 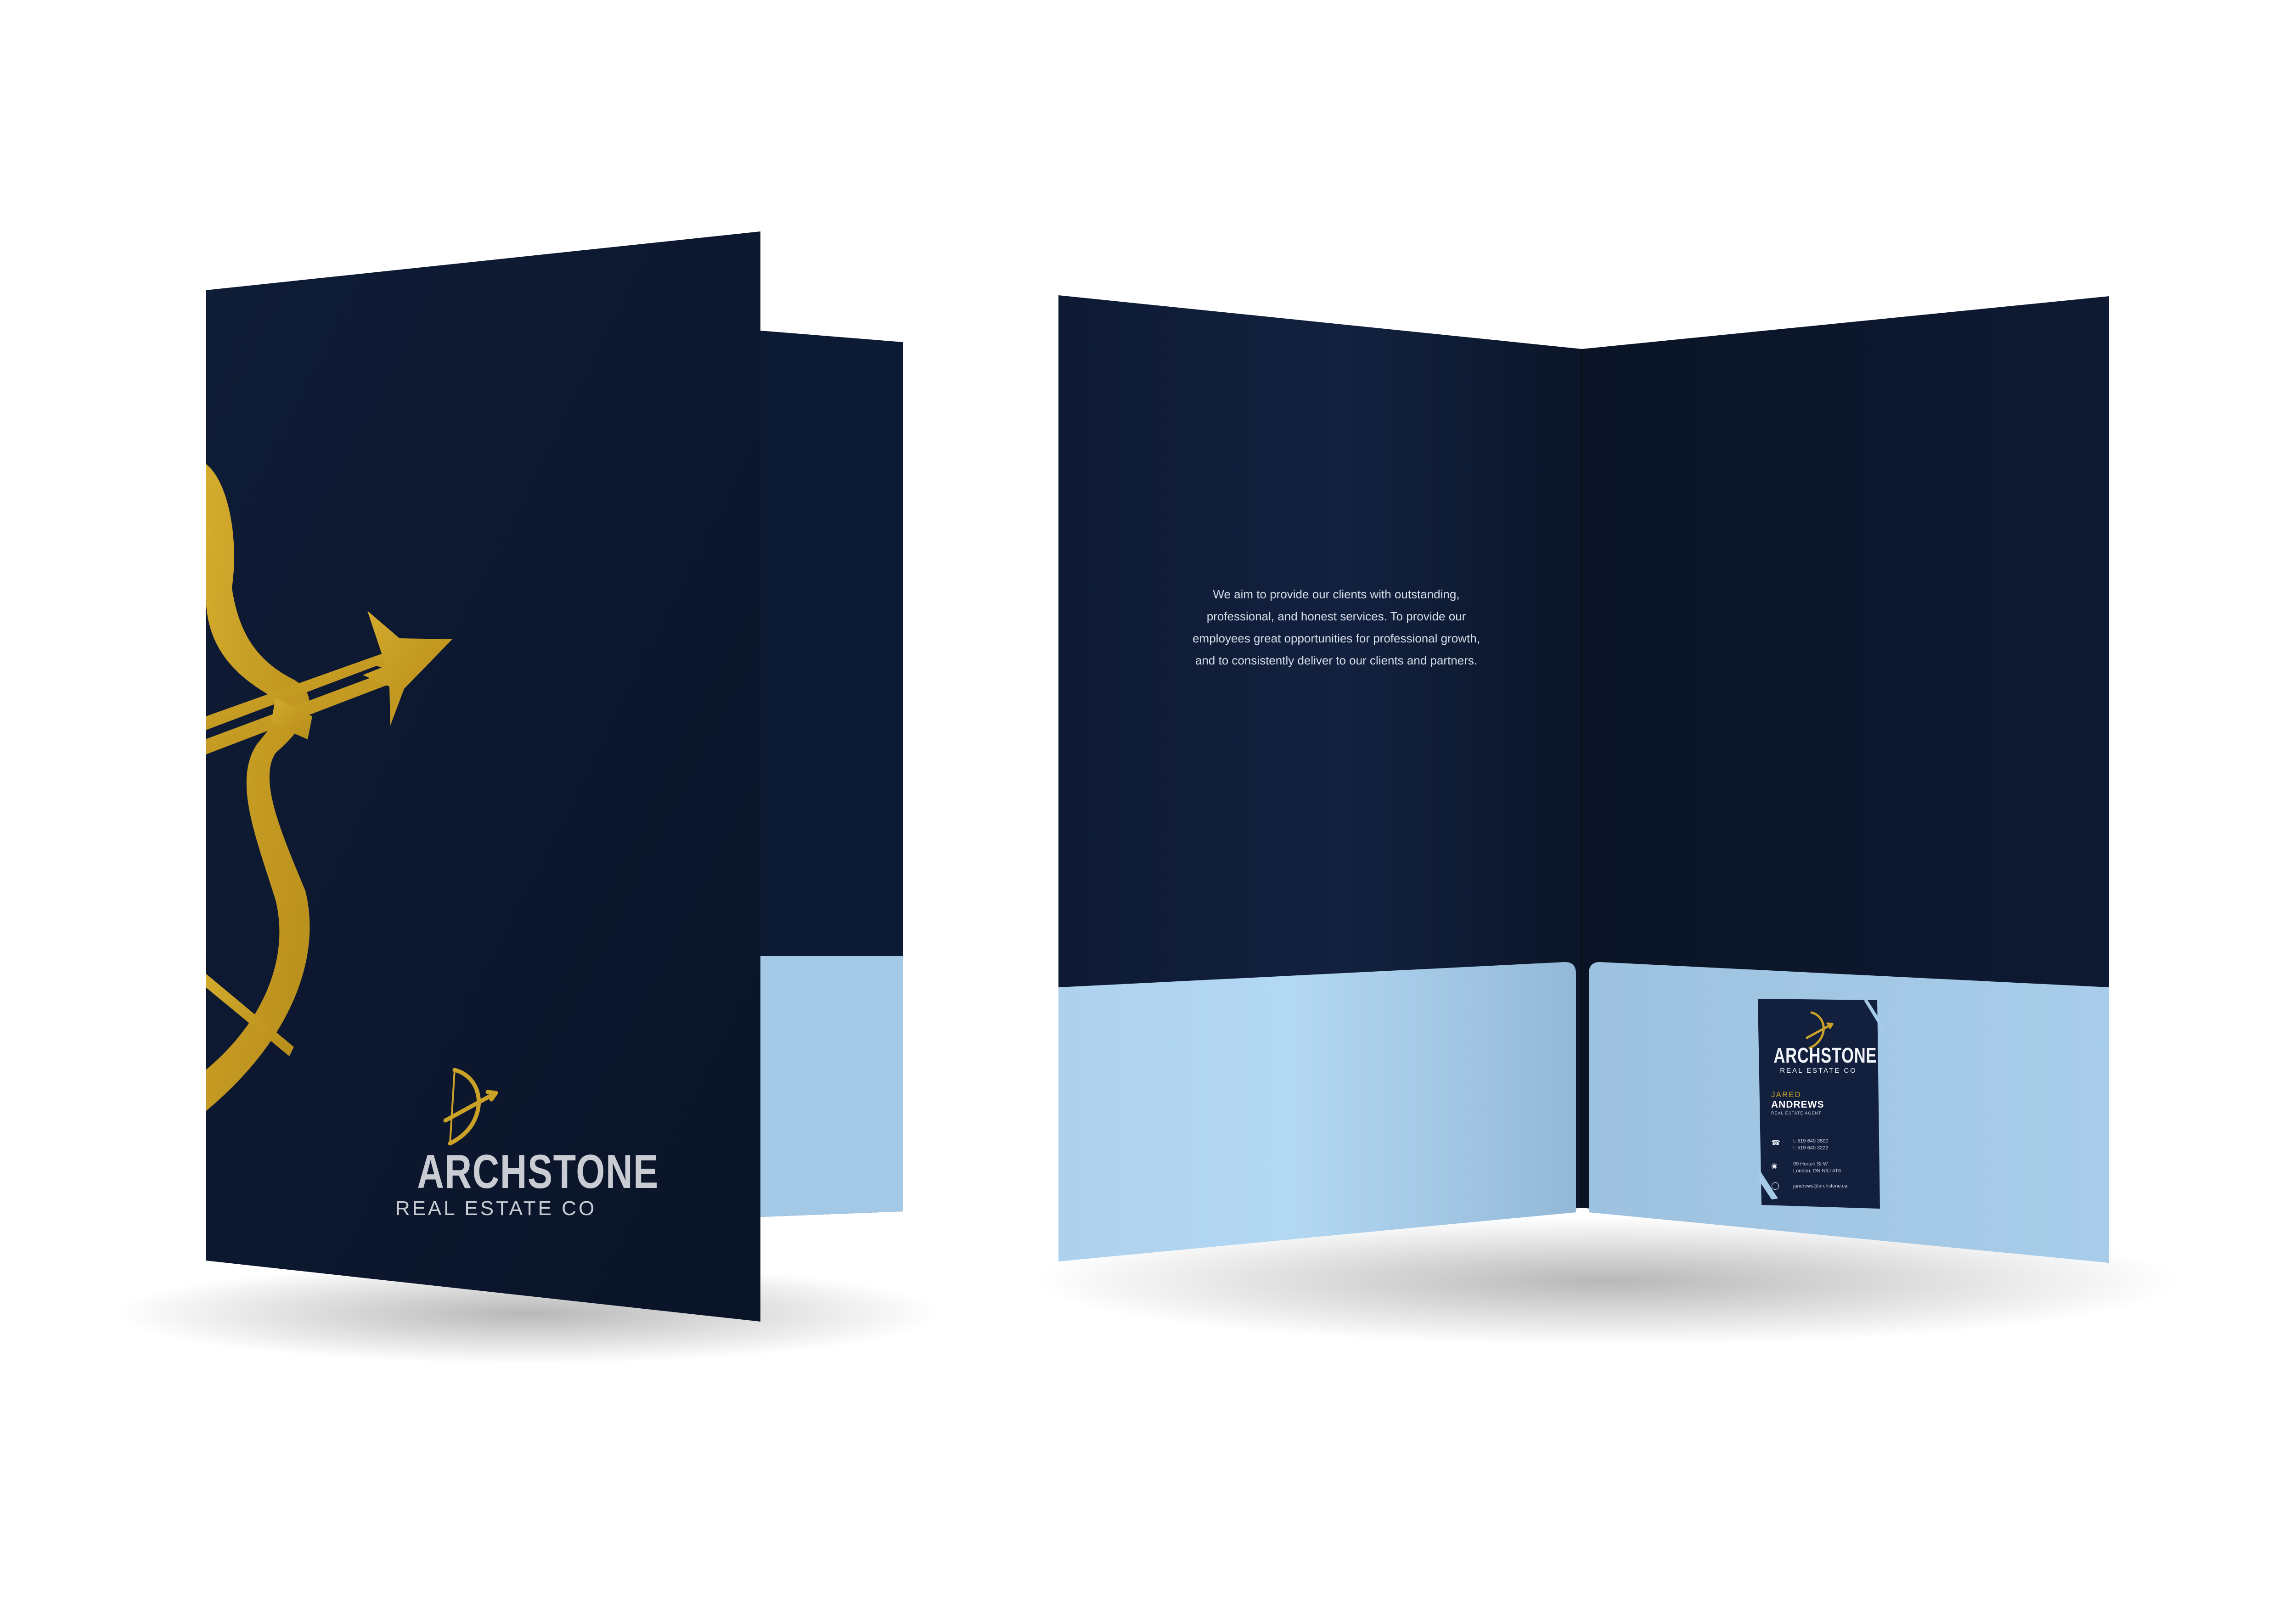 What do you see at coordinates (1317, 1111) in the screenshot?
I see `left-pocket` at bounding box center [1317, 1111].